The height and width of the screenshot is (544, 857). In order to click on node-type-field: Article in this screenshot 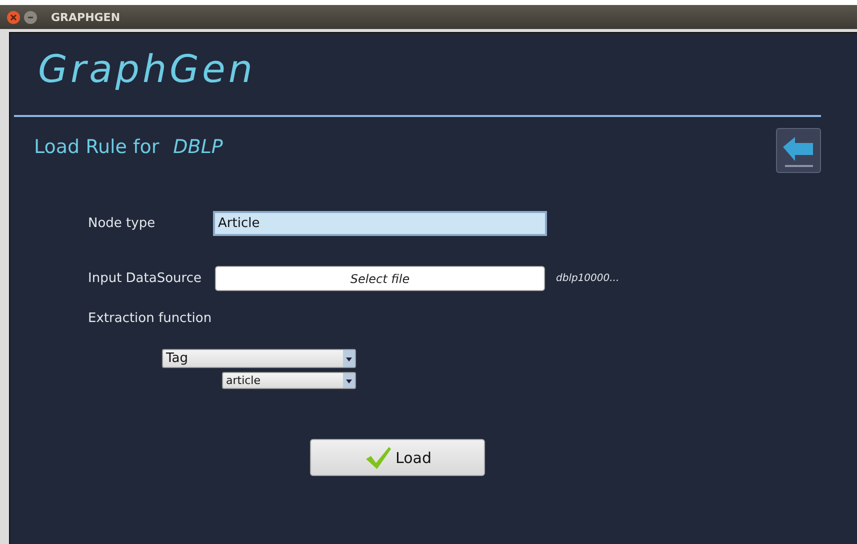, I will do `click(380, 223)`.